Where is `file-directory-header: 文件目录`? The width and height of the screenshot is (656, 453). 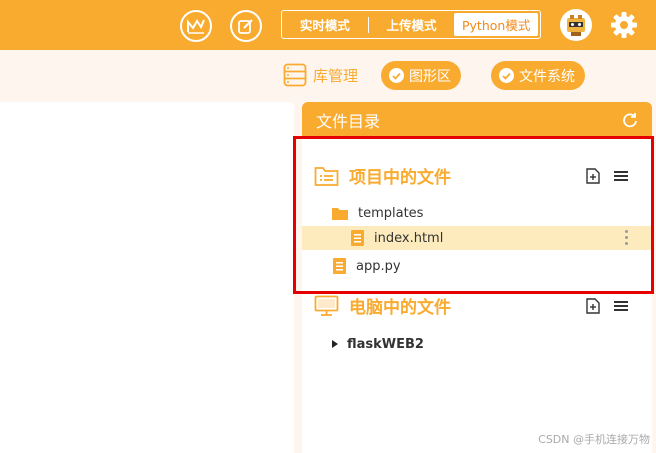 file-directory-header: 文件目录 is located at coordinates (477, 120).